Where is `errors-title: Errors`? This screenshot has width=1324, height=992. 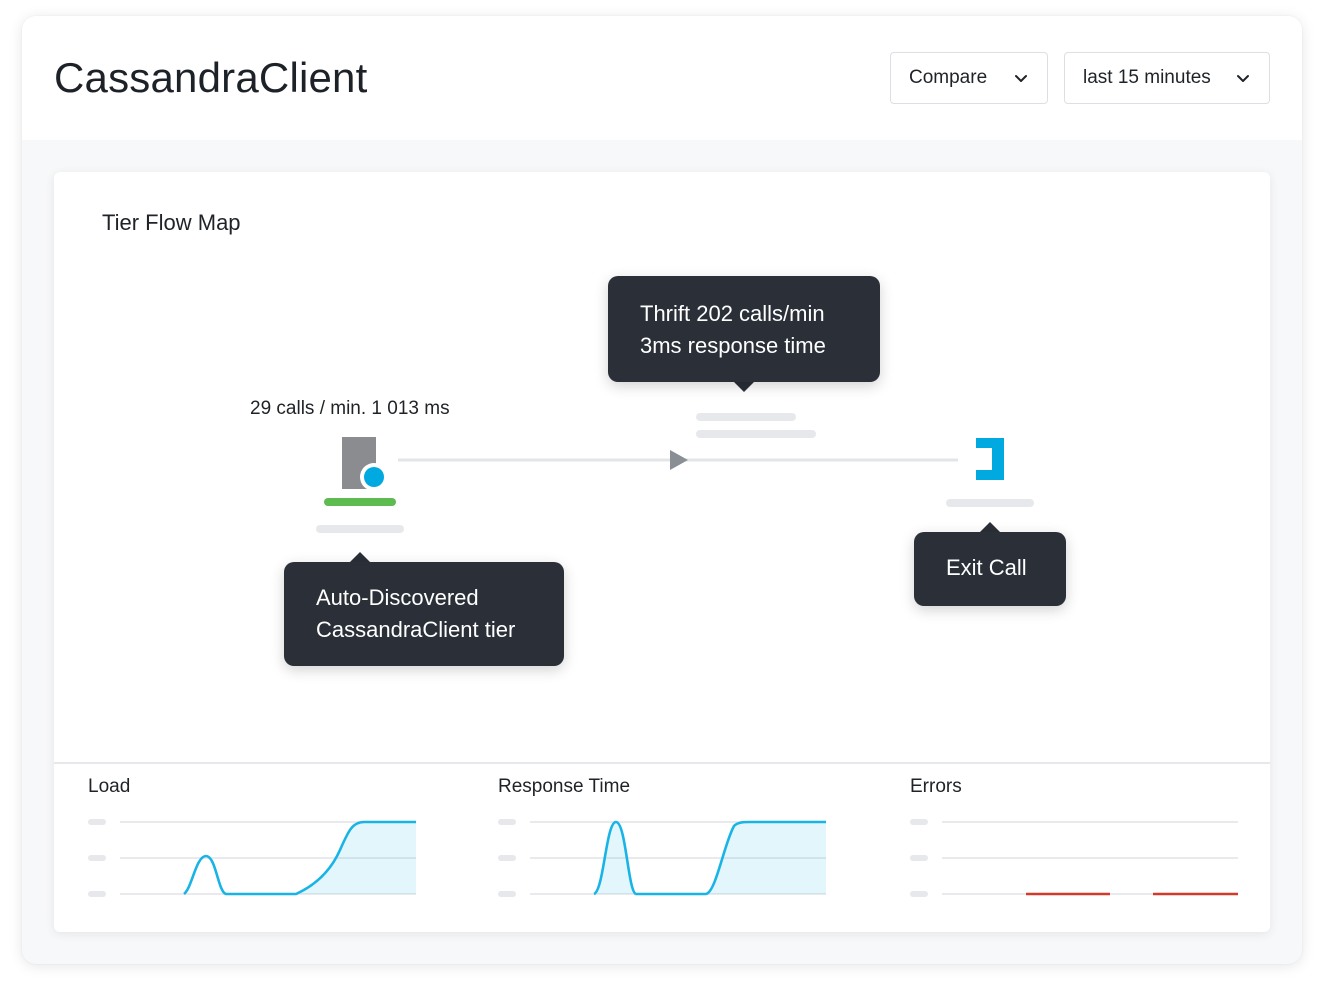
errors-title: Errors is located at coordinates (936, 786).